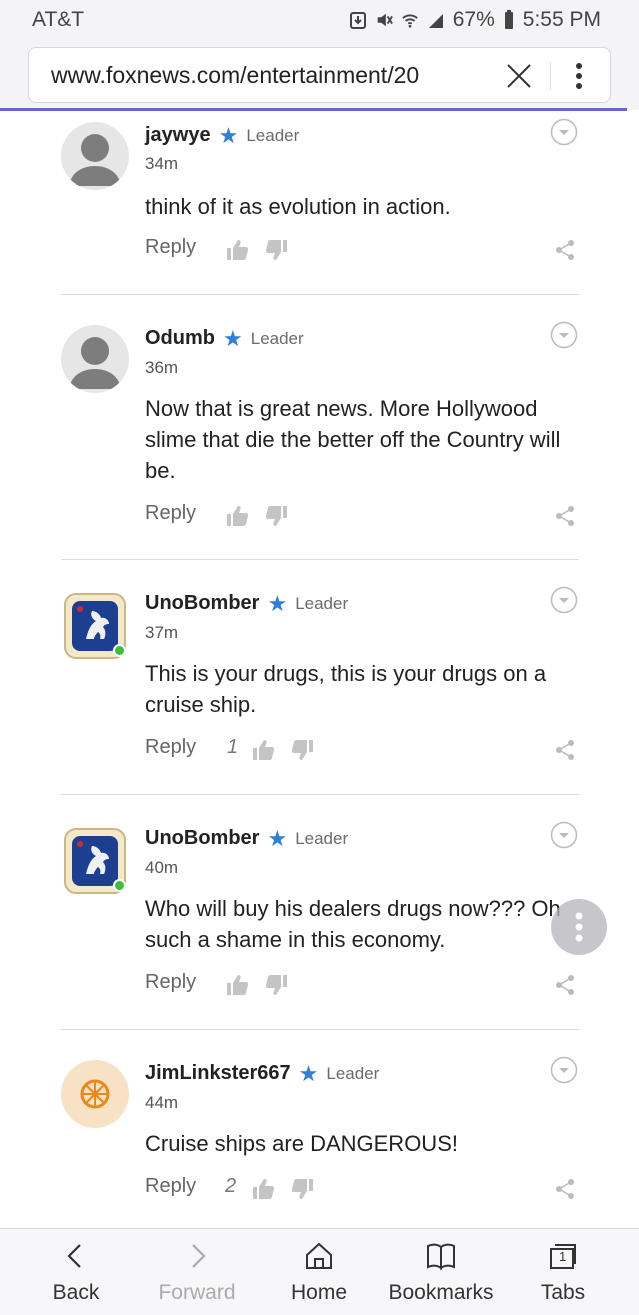 This screenshot has width=639, height=1315. What do you see at coordinates (178, 135) in the screenshot?
I see `username: jaywye` at bounding box center [178, 135].